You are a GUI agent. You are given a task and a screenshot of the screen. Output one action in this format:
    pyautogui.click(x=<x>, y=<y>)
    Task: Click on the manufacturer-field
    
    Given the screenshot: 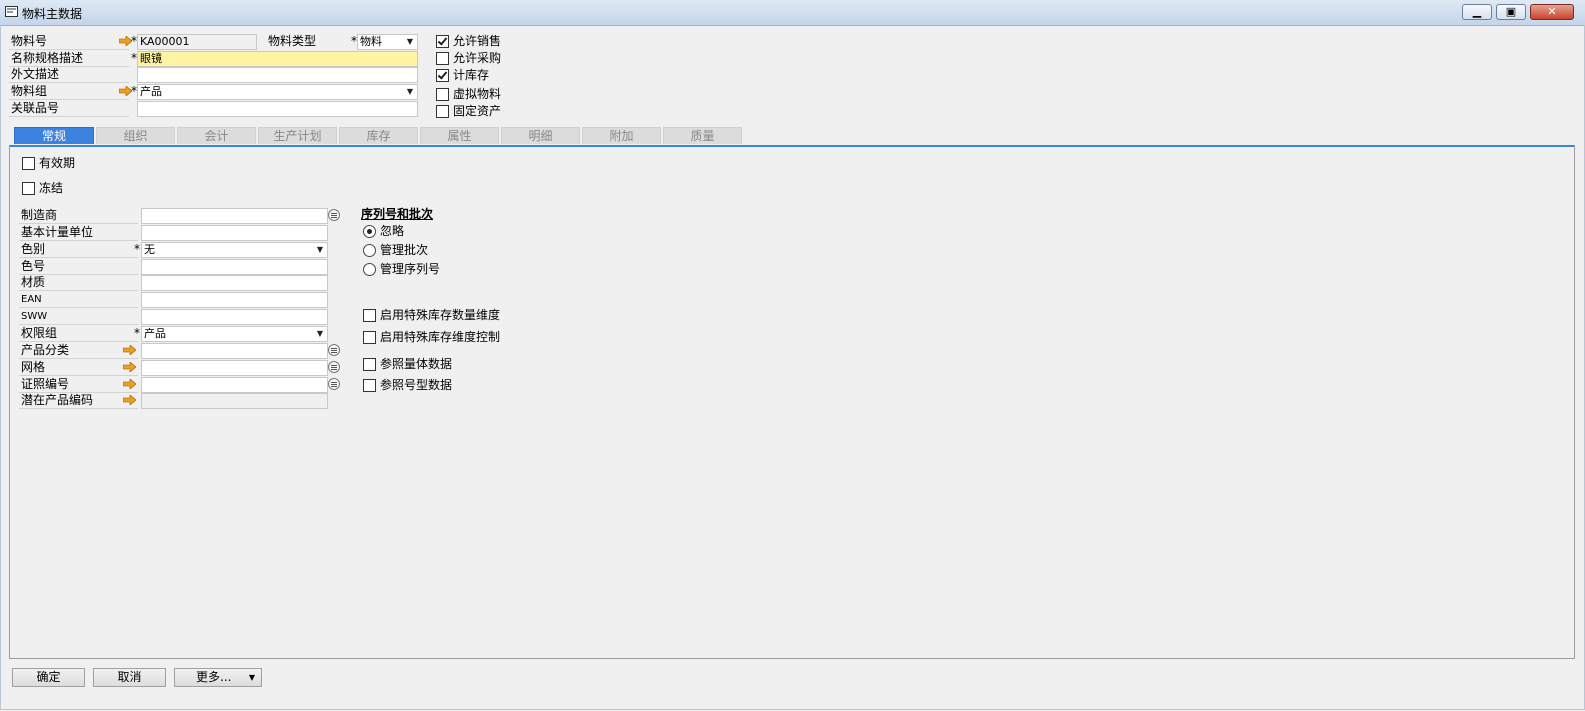 What is the action you would take?
    pyautogui.click(x=234, y=216)
    